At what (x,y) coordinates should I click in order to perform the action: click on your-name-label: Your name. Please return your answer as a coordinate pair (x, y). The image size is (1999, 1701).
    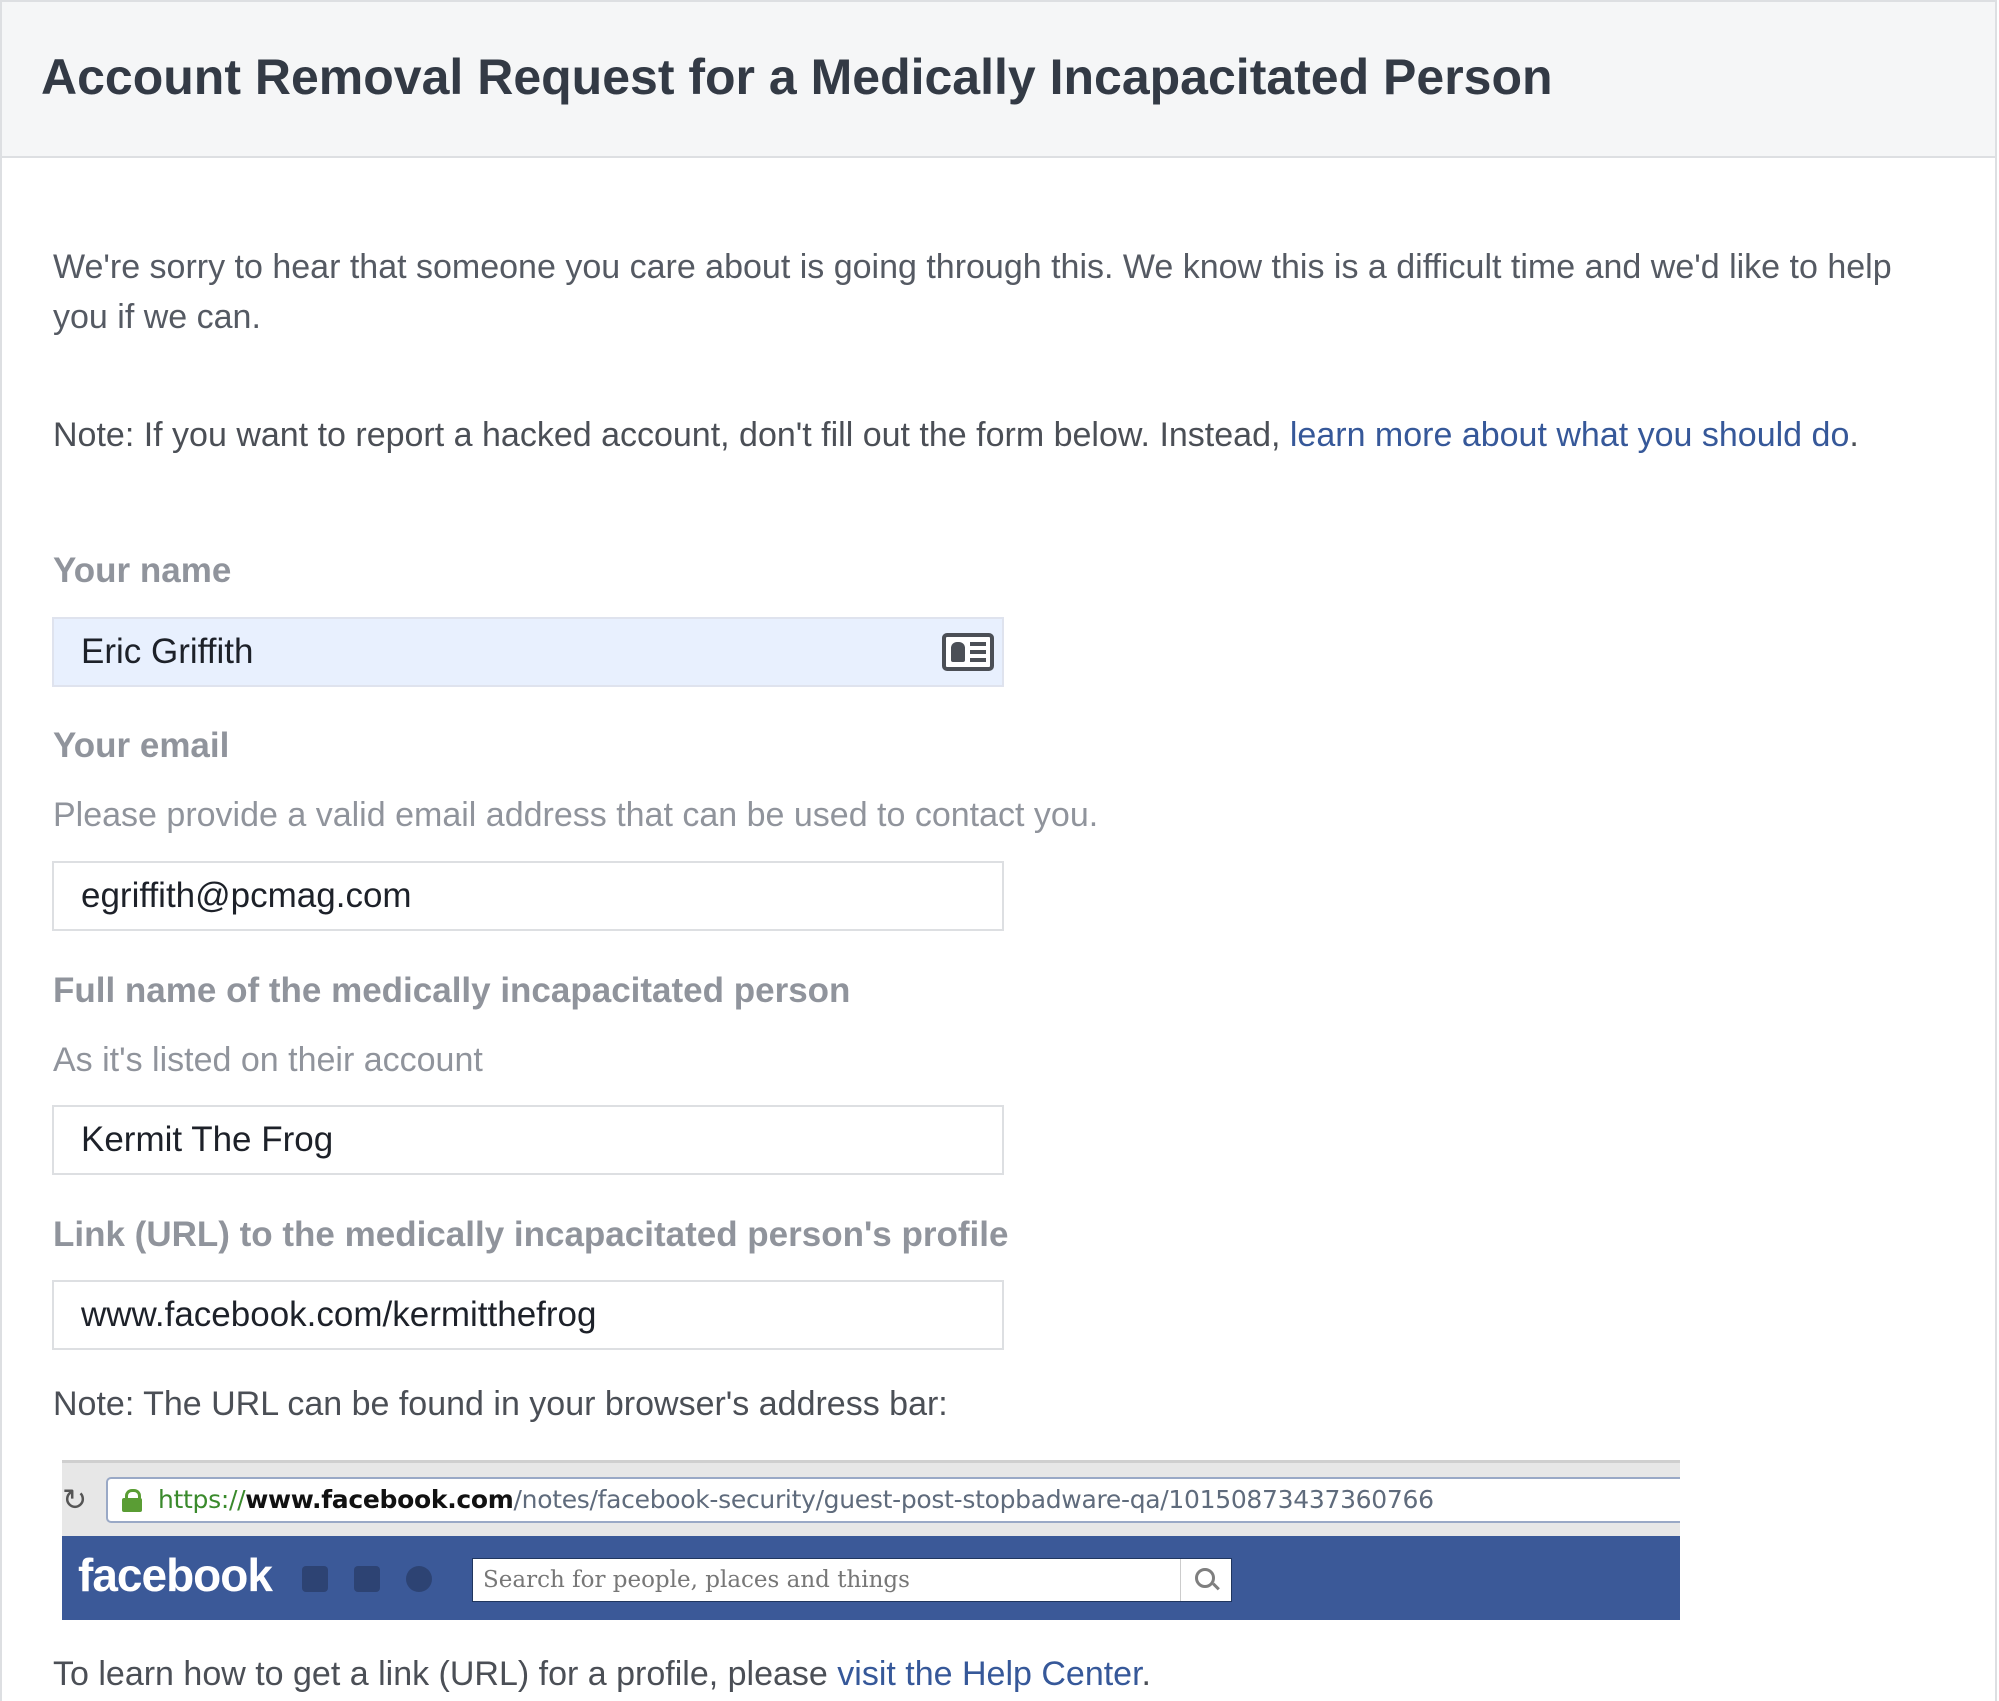
    Looking at the image, I should click on (142, 570).